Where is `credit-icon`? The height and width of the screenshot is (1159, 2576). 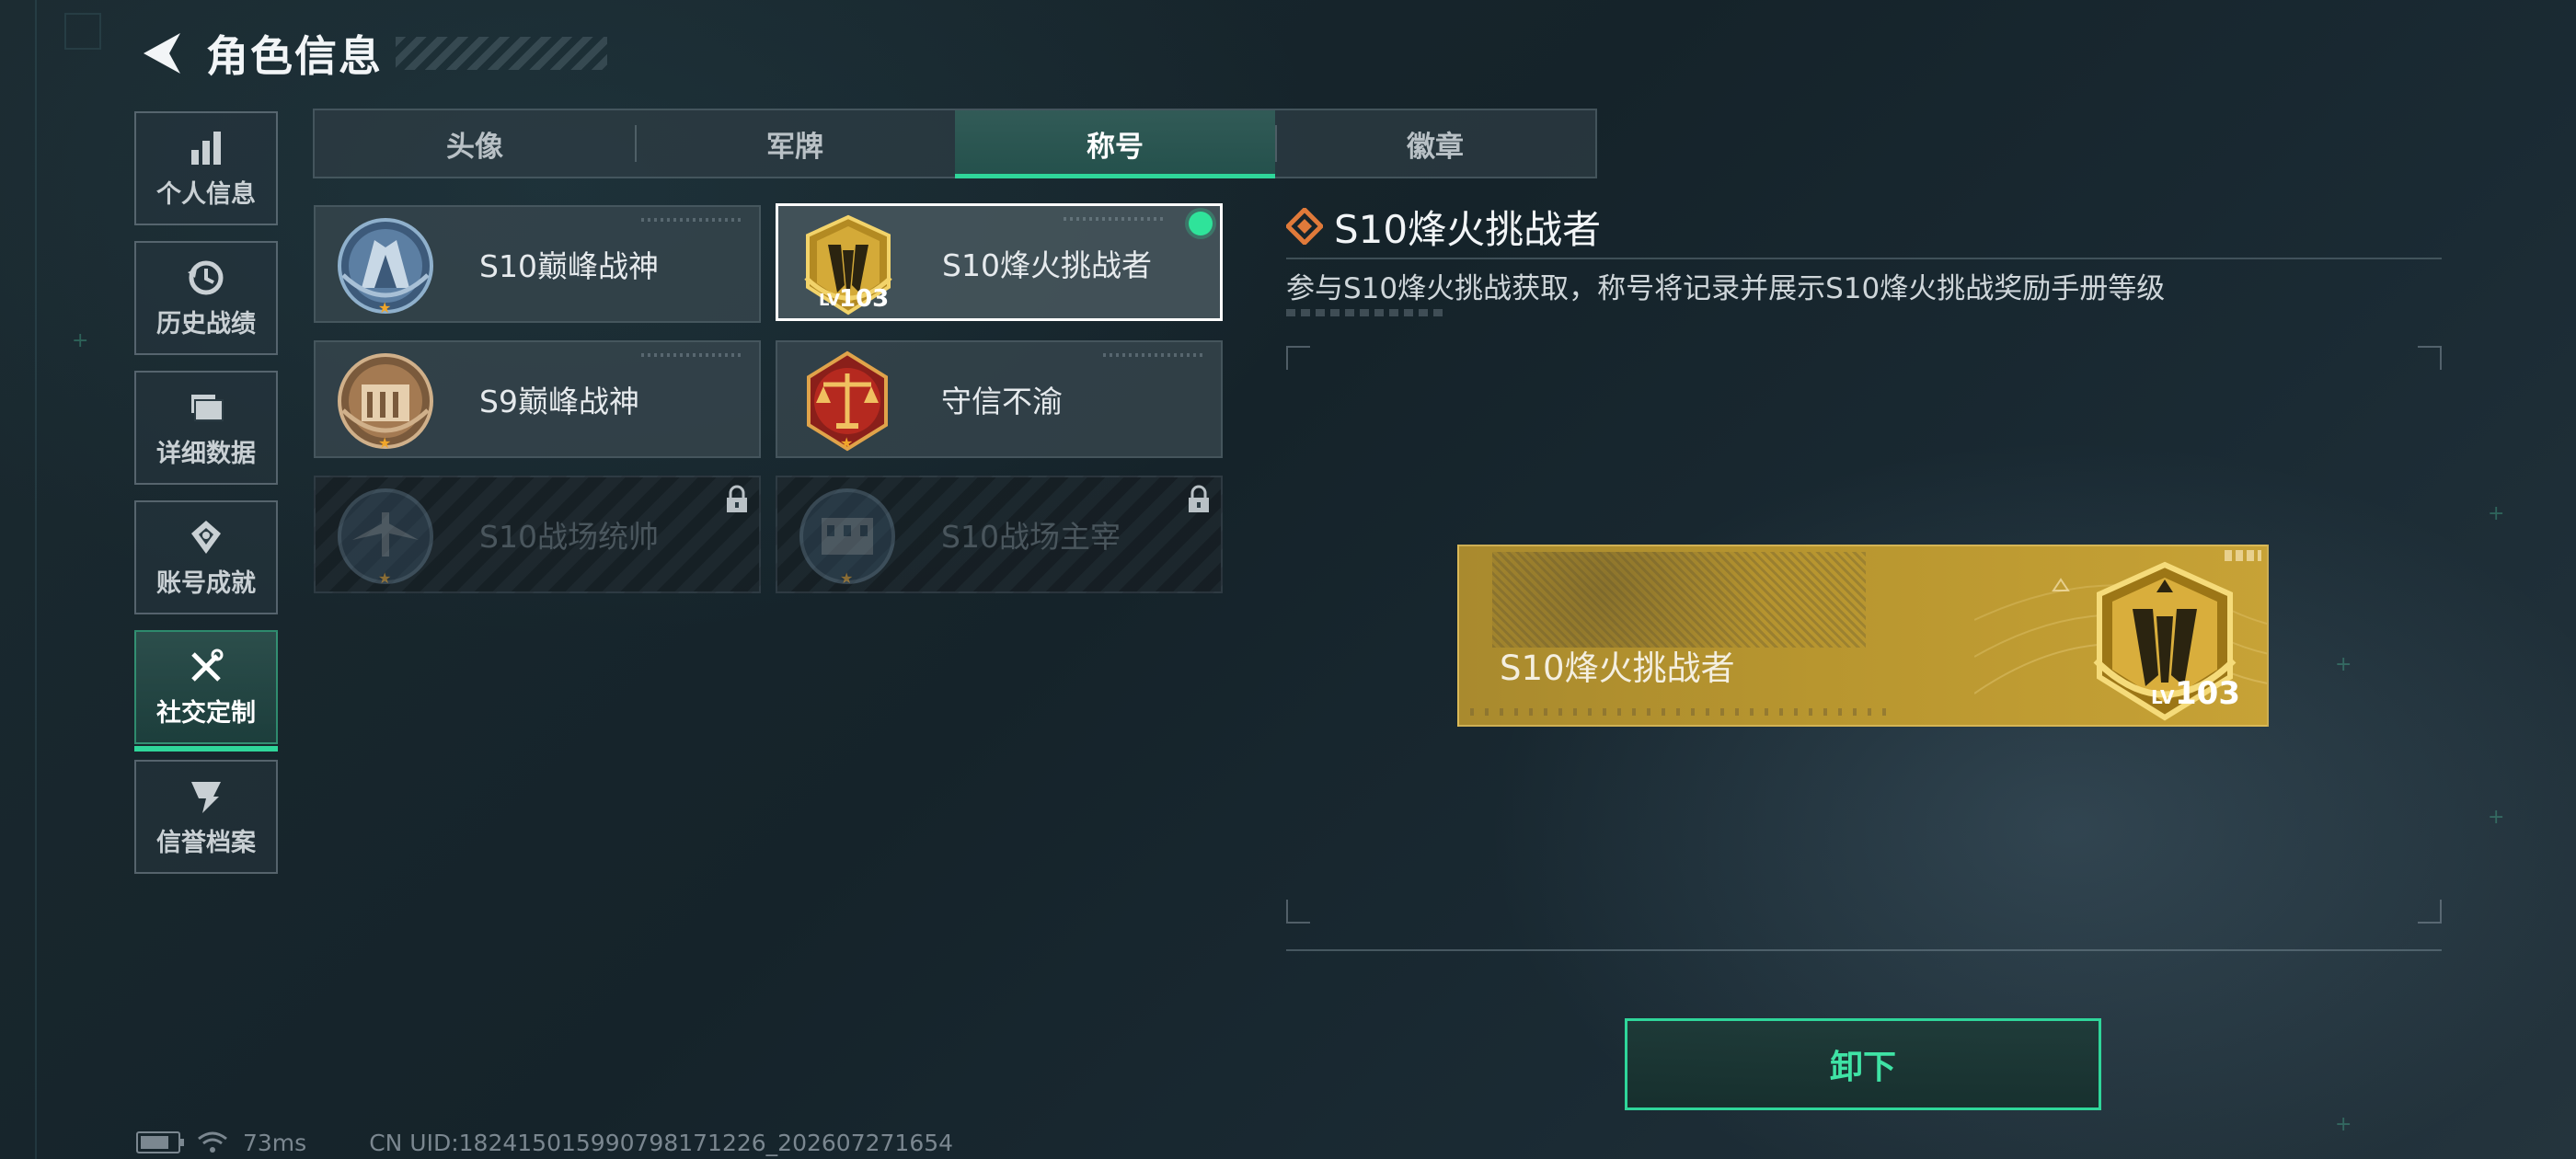
credit-icon is located at coordinates (206, 797).